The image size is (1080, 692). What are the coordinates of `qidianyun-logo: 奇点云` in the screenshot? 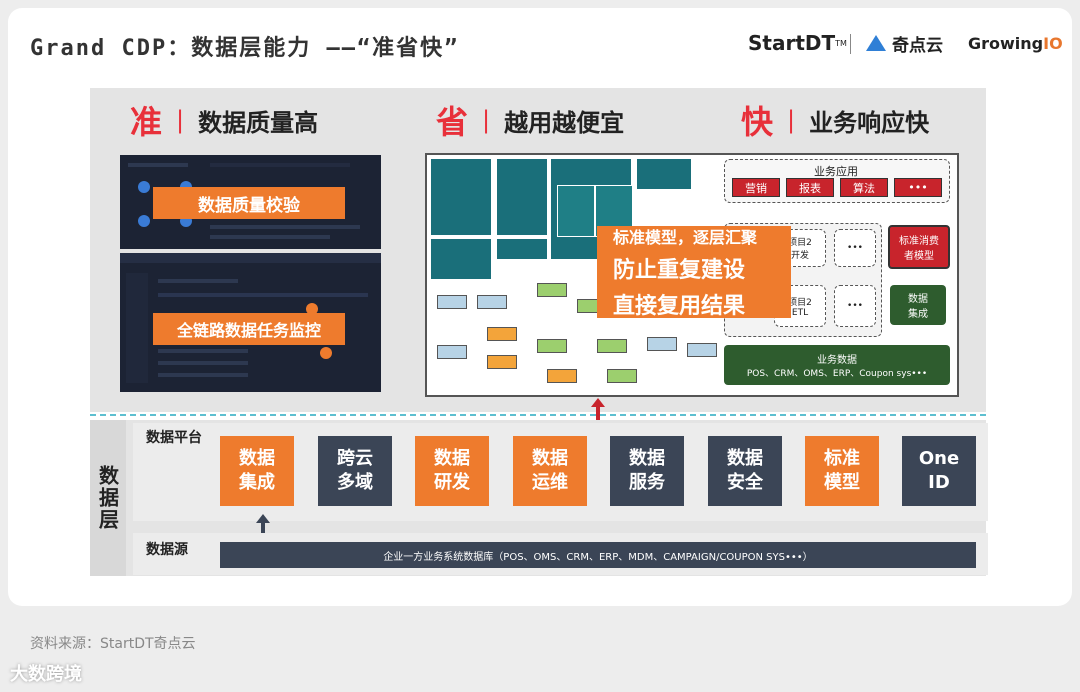 It's located at (904, 43).